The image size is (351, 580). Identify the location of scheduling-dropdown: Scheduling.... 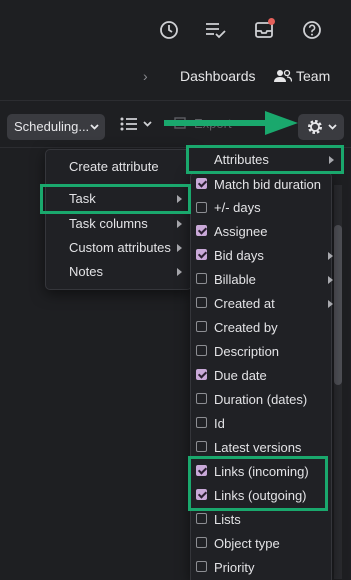
(56, 127).